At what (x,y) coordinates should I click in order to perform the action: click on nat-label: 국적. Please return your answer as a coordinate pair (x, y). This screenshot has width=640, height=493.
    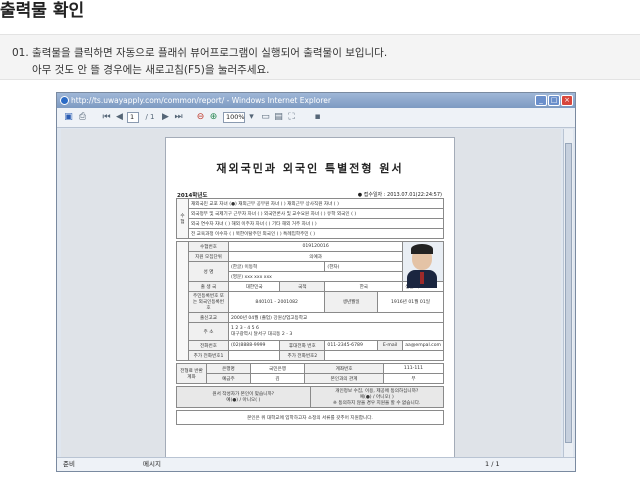
    Looking at the image, I should click on (302, 286).